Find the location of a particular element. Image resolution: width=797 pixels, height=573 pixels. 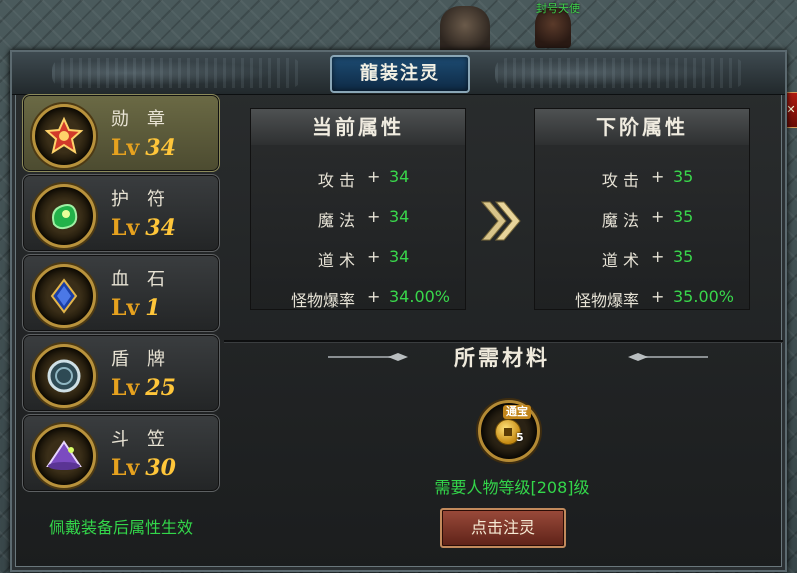

window-title: 龍装注灵 is located at coordinates (400, 74).